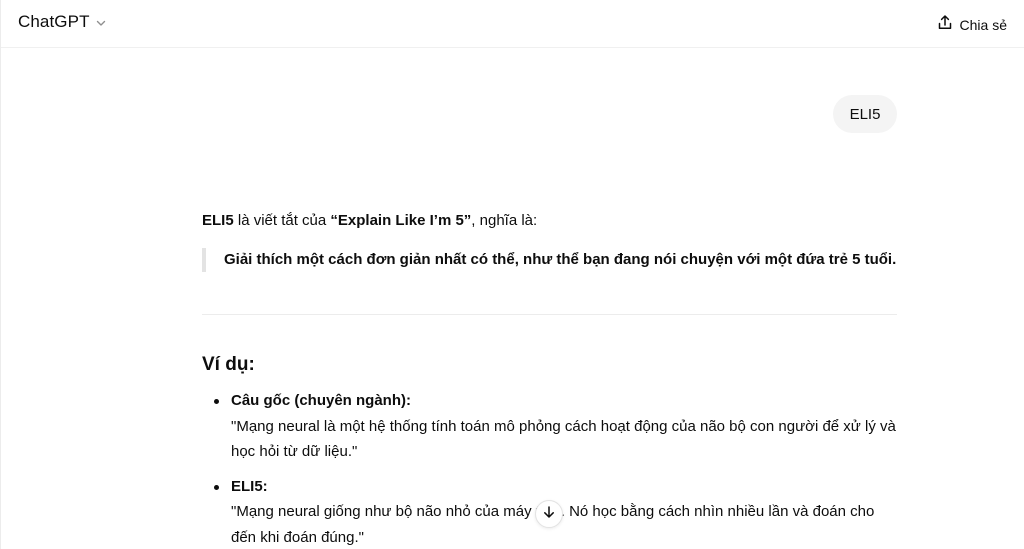 The image size is (1024, 549). I want to click on scroll-to-bottom-button, so click(549, 514).